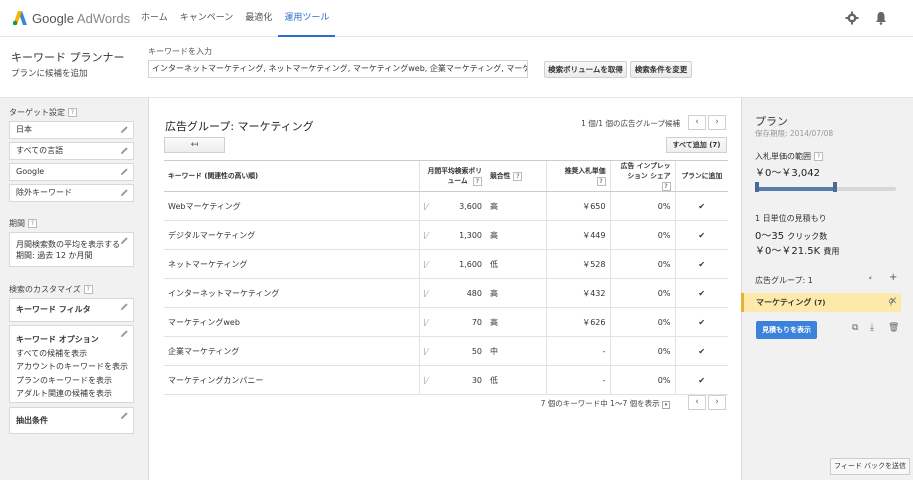  What do you see at coordinates (893, 277) in the screenshot?
I see `add-icon: +` at bounding box center [893, 277].